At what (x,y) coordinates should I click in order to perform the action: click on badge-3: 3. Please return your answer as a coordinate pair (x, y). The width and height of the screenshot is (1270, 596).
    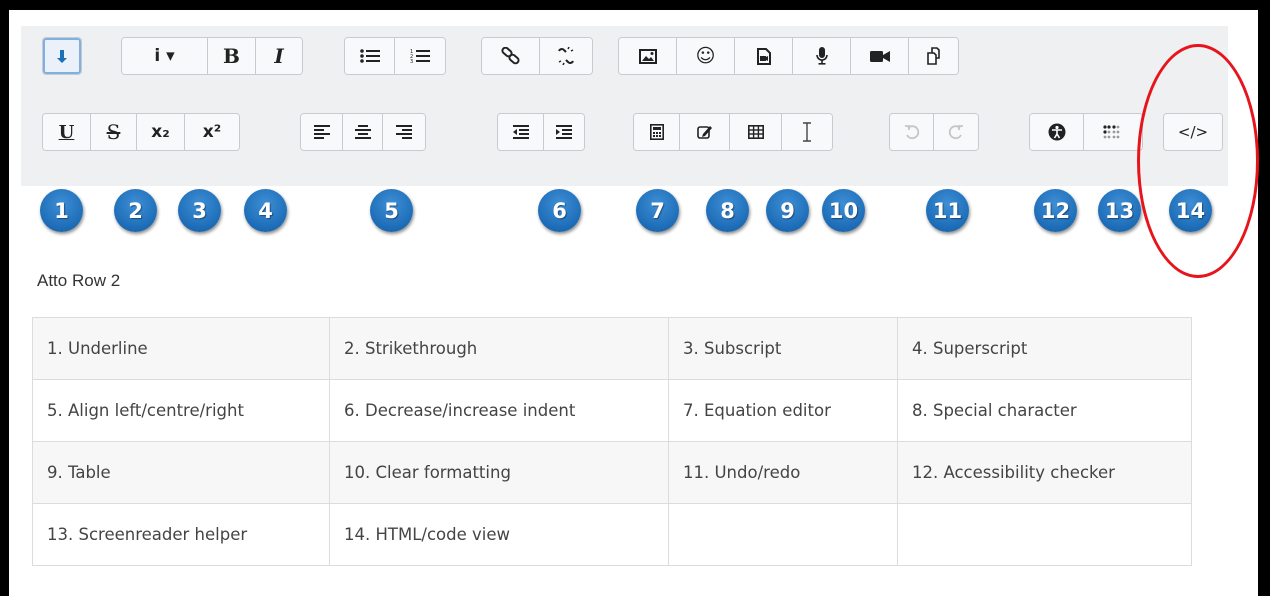
    Looking at the image, I should click on (199, 210).